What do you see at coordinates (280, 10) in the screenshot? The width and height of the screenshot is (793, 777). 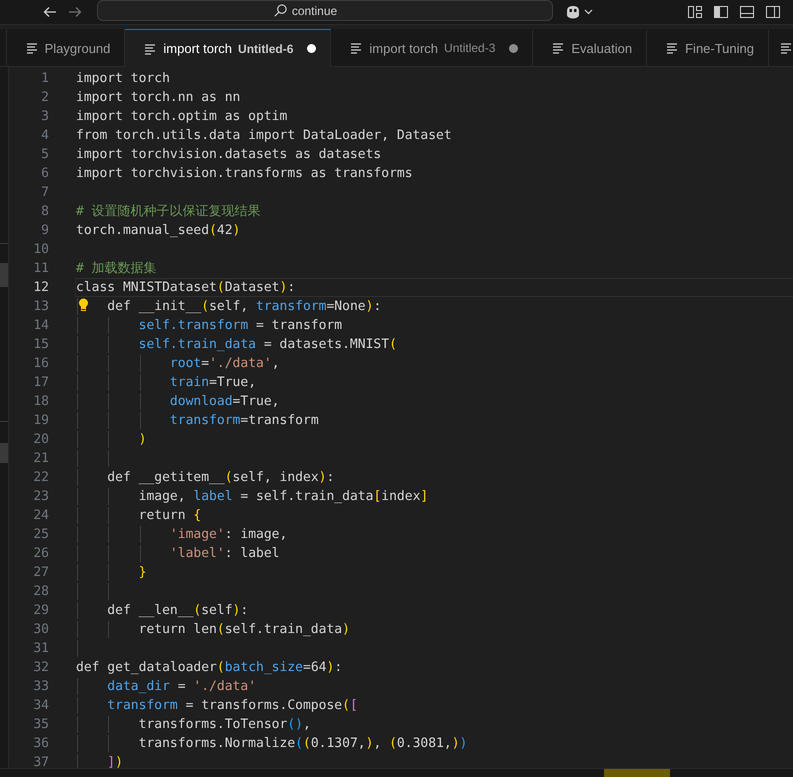 I see `search-icon` at bounding box center [280, 10].